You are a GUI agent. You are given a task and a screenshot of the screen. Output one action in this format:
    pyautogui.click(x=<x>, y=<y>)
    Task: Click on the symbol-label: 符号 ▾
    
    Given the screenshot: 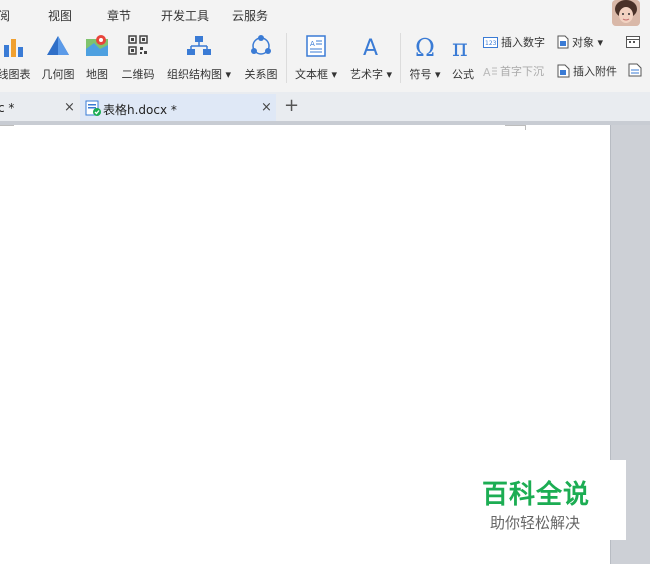 What is the action you would take?
    pyautogui.click(x=425, y=74)
    